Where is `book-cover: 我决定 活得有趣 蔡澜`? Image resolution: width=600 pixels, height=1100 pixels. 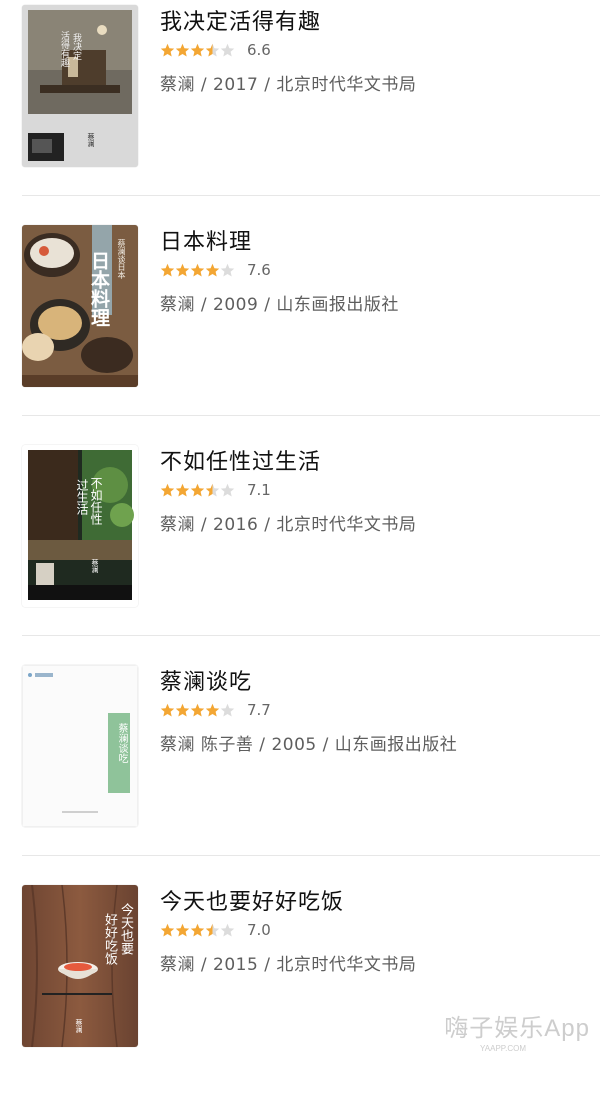 book-cover: 我决定 活得有趣 蔡澜 is located at coordinates (80, 86).